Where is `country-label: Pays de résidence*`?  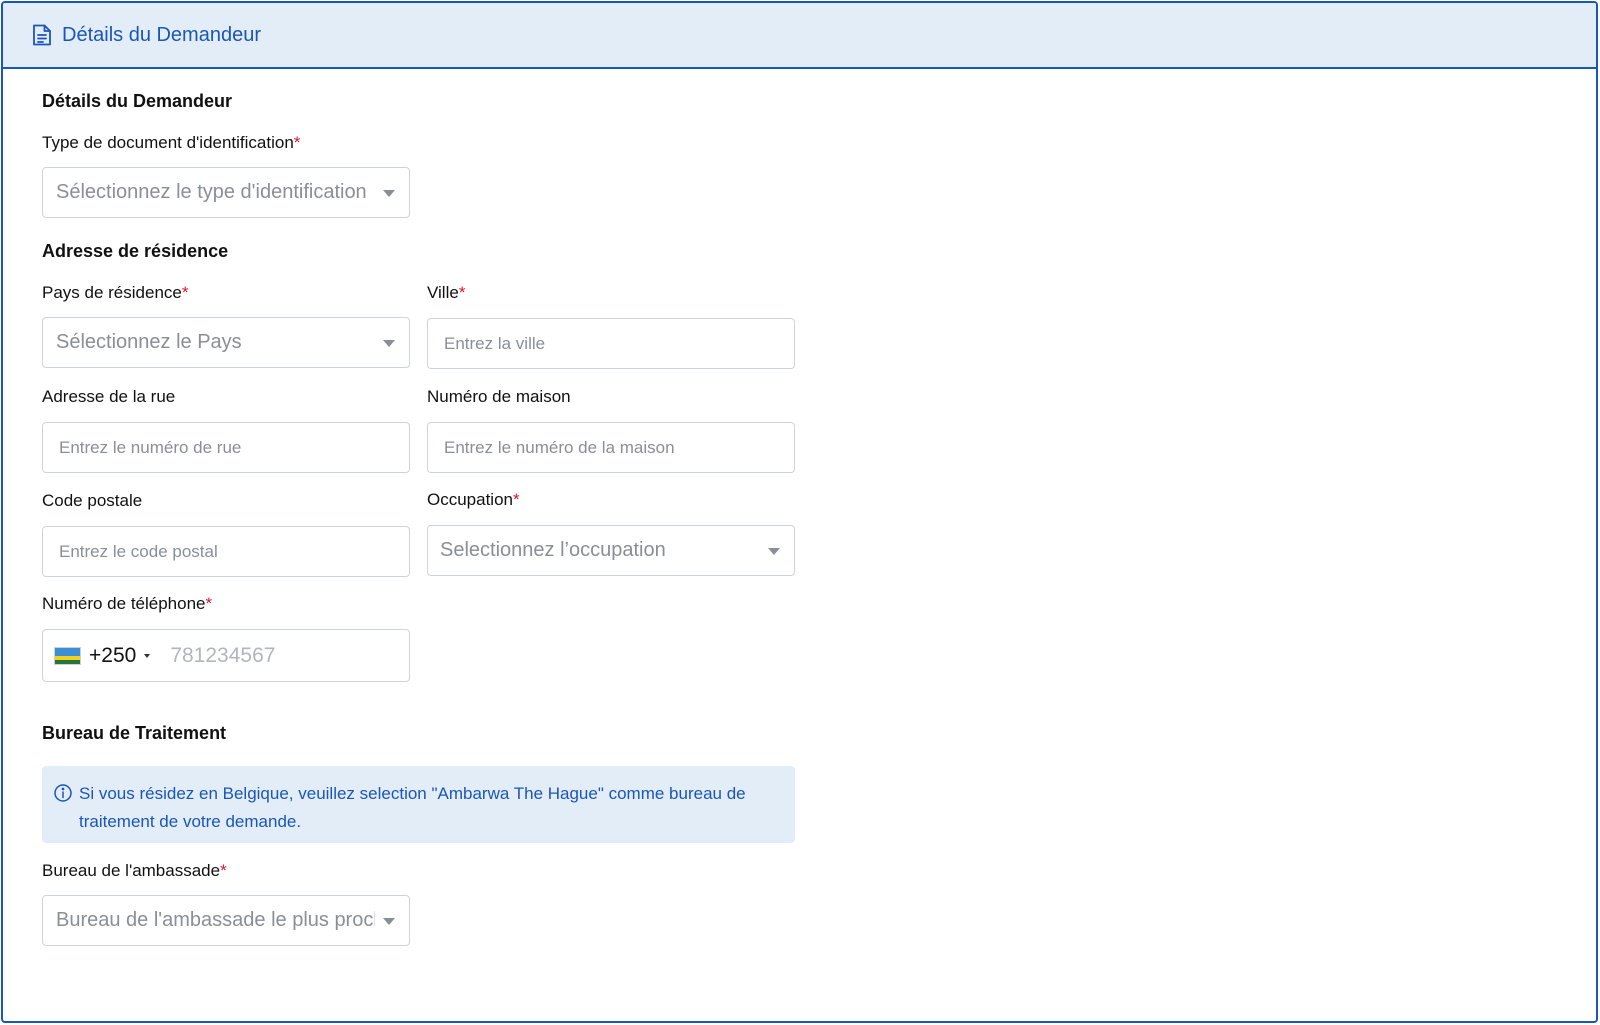 country-label: Pays de résidence* is located at coordinates (115, 293).